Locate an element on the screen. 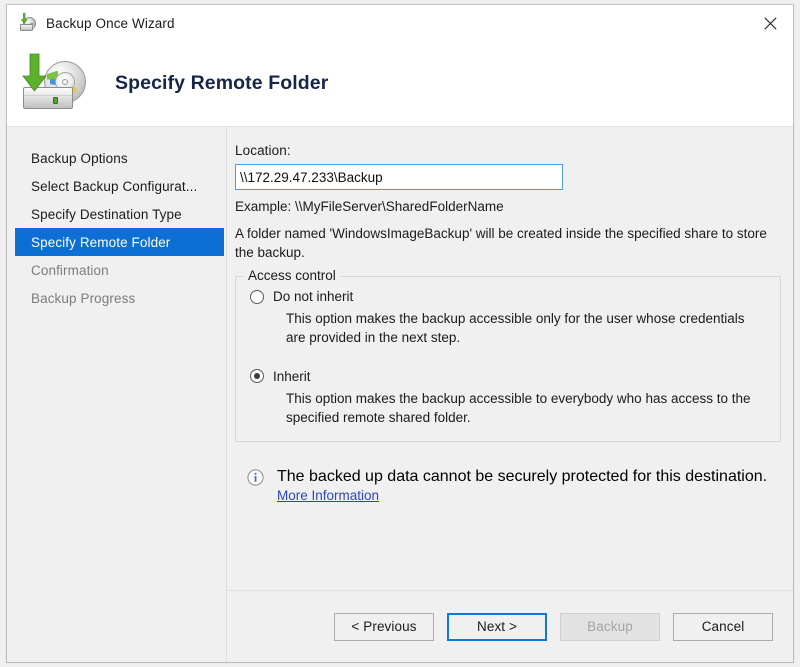  close-button is located at coordinates (770, 23).